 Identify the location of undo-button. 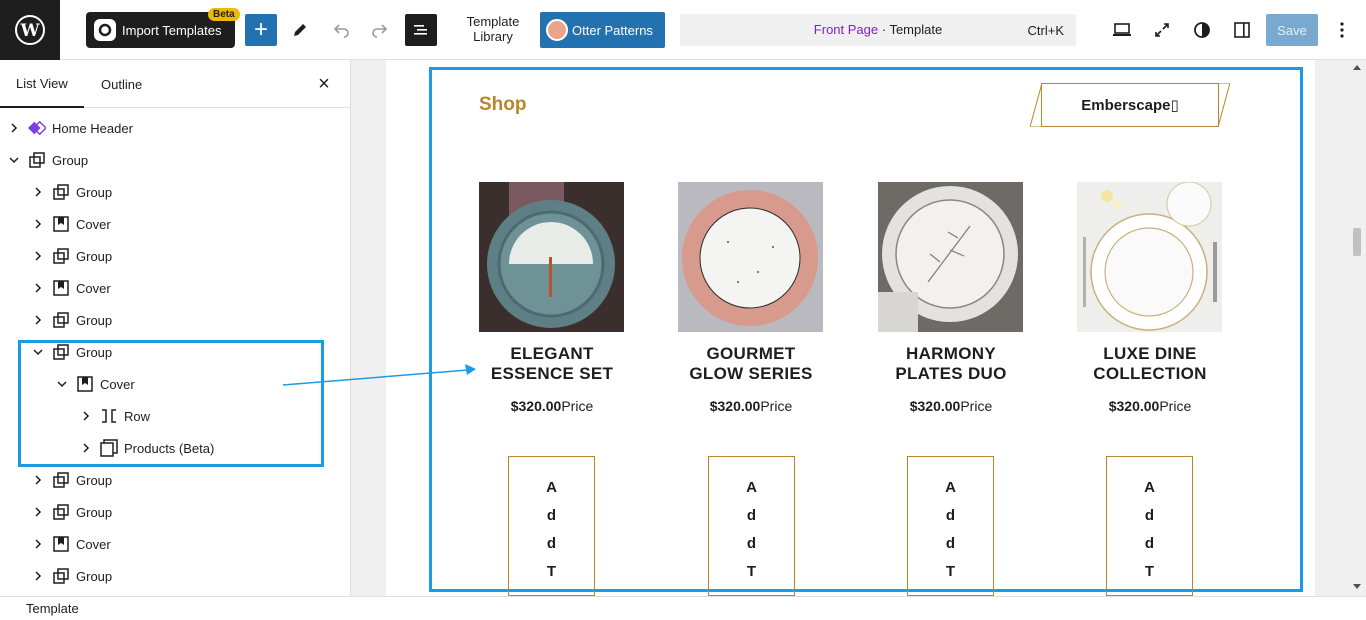
(341, 30).